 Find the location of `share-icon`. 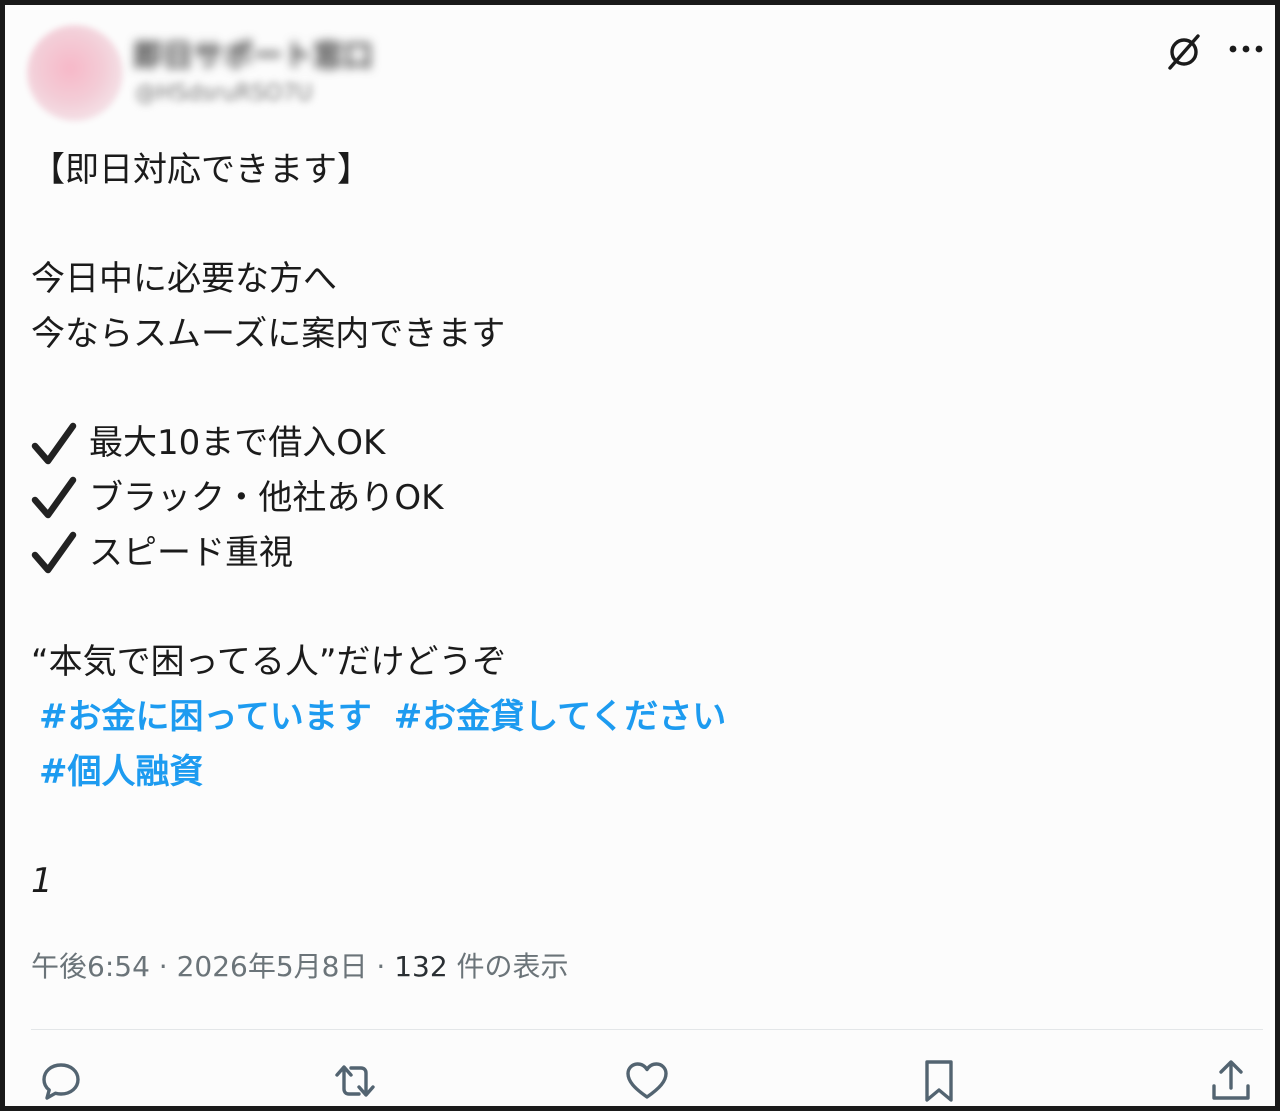

share-icon is located at coordinates (1231, 1080).